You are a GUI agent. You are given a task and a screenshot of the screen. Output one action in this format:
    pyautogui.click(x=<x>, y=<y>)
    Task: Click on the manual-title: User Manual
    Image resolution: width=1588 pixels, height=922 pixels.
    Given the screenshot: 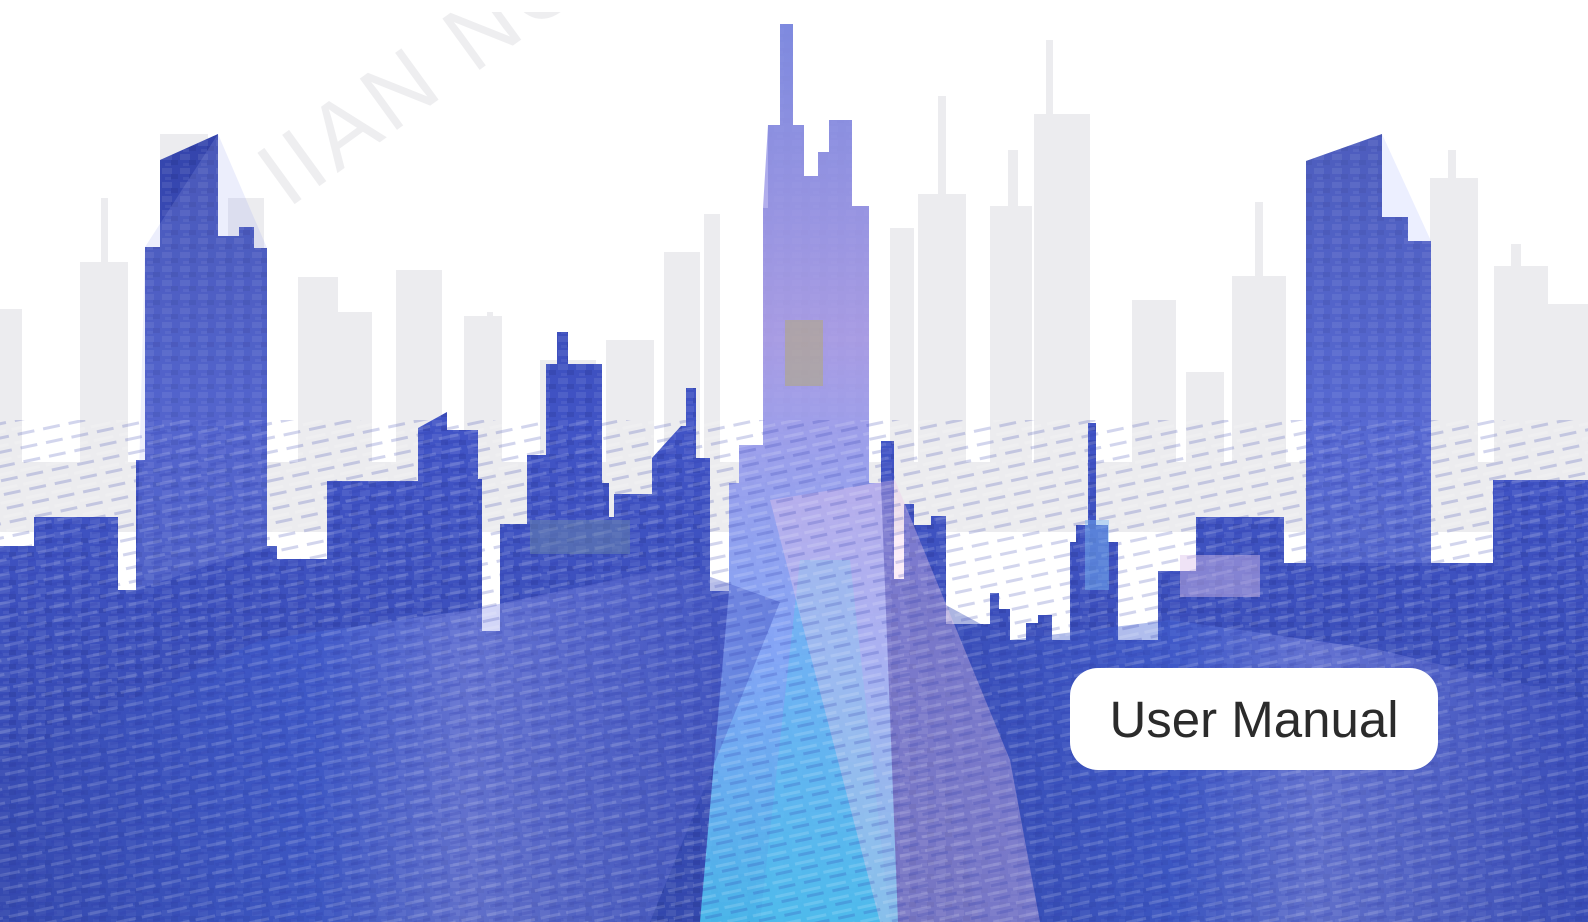 What is the action you would take?
    pyautogui.click(x=1254, y=719)
    